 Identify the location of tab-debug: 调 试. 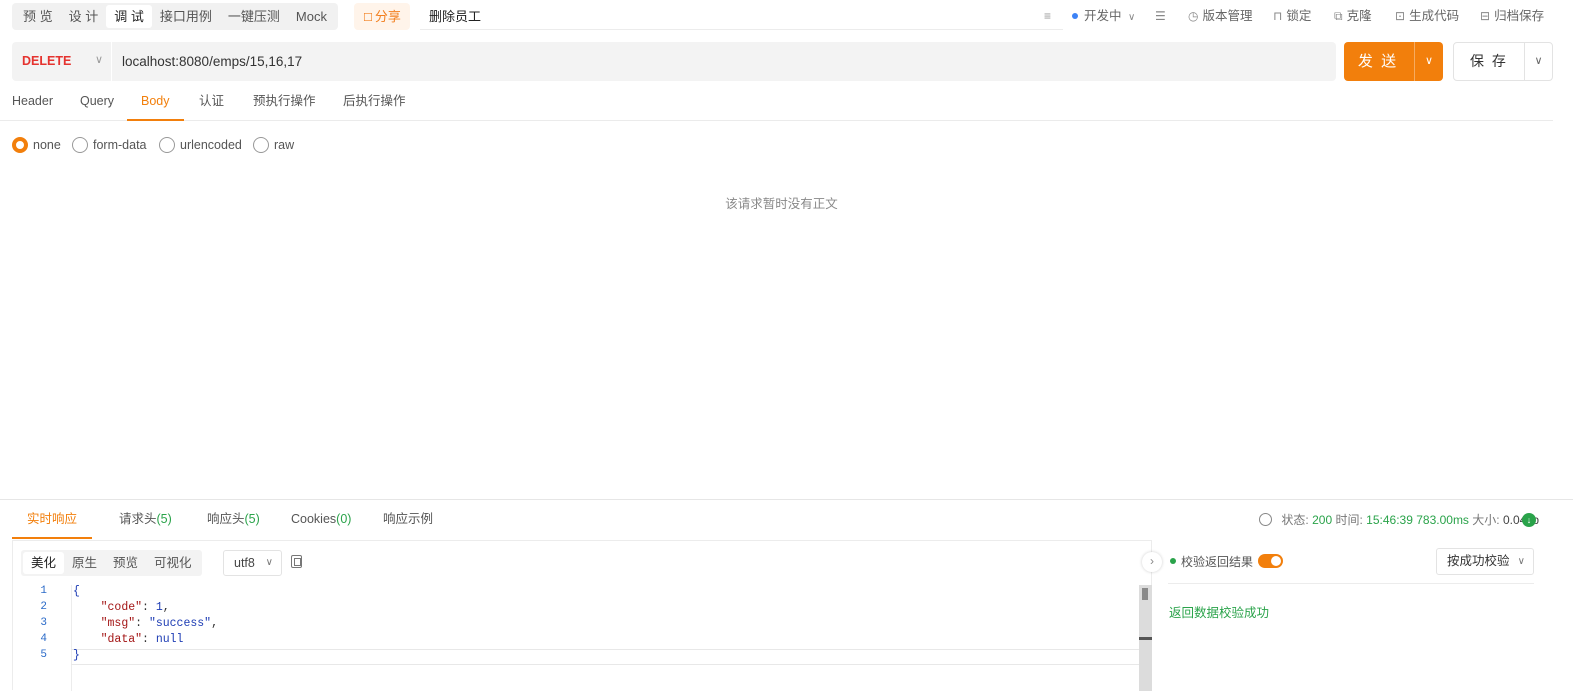
(129, 16).